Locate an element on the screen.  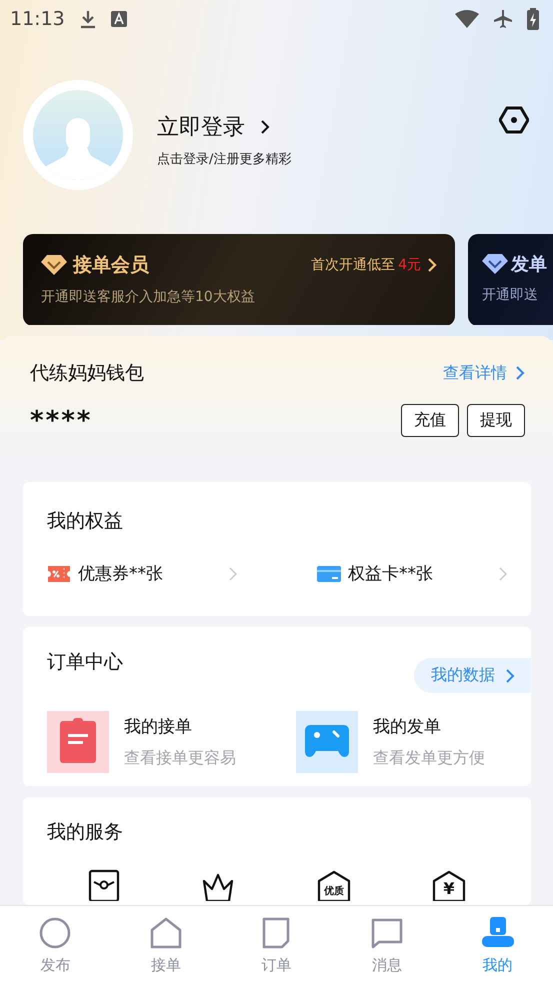
circle-icon is located at coordinates (55, 933).